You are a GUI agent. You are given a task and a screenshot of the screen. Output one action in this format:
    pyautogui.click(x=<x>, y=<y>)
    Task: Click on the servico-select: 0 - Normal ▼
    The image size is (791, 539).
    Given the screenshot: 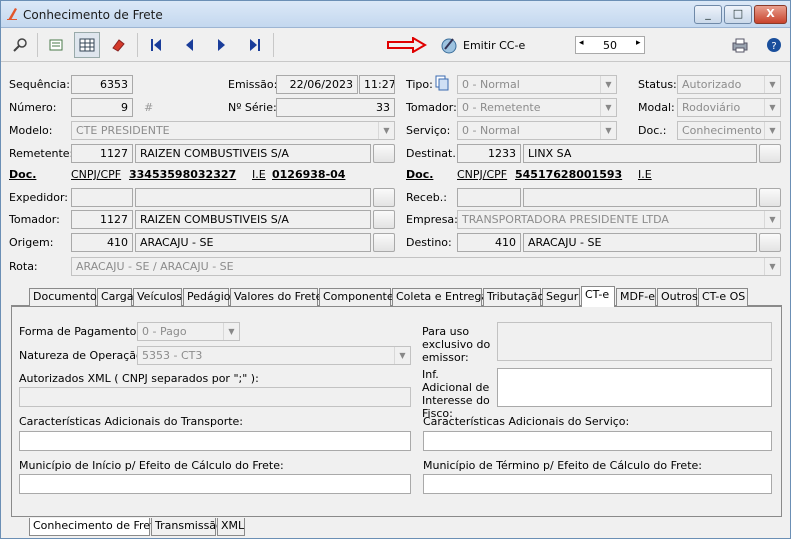 What is the action you would take?
    pyautogui.click(x=537, y=130)
    